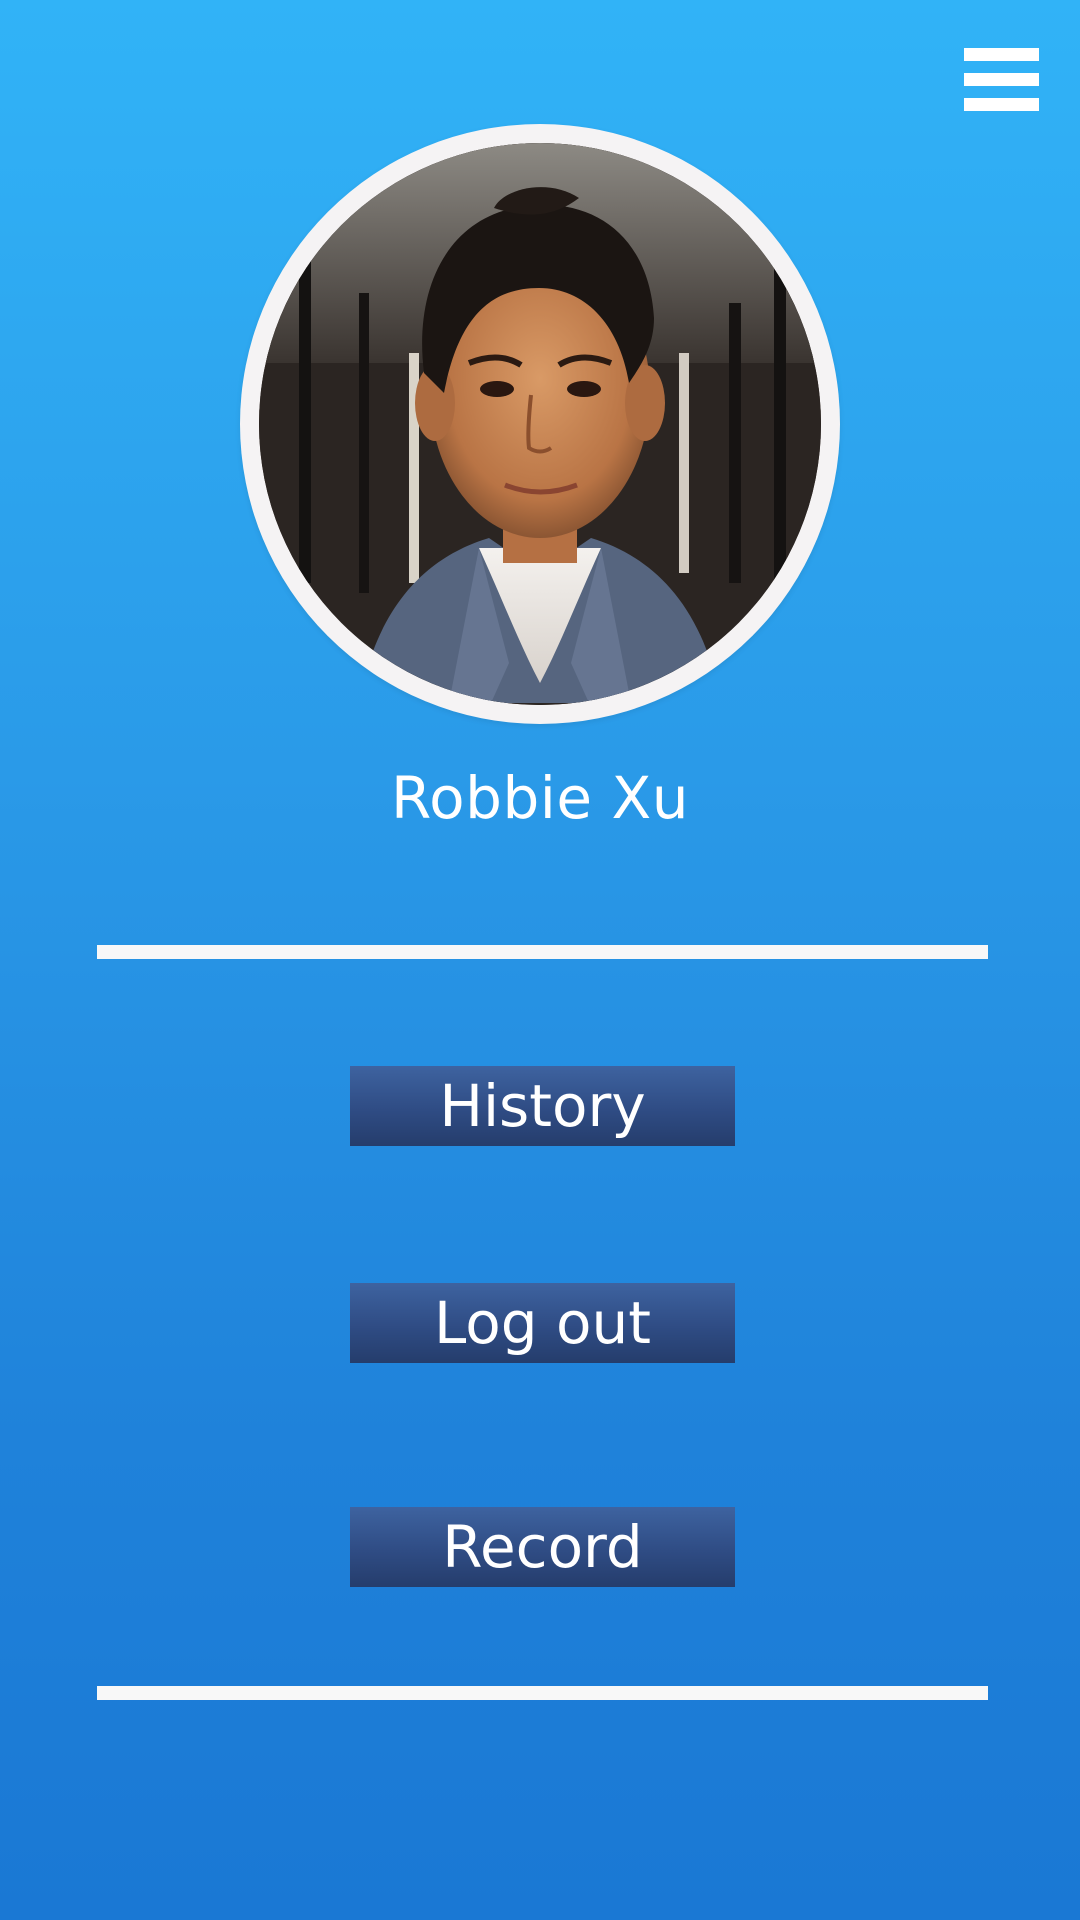 The height and width of the screenshot is (1920, 1080). I want to click on menu-button, so click(1001, 80).